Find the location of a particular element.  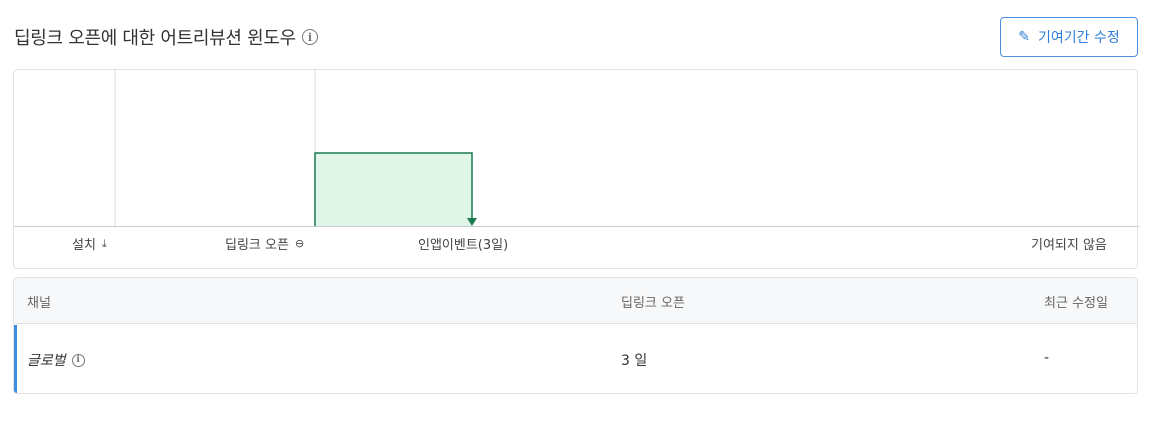

edit-attribution-window-button: ✎ 기여기간 수정 is located at coordinates (1069, 37).